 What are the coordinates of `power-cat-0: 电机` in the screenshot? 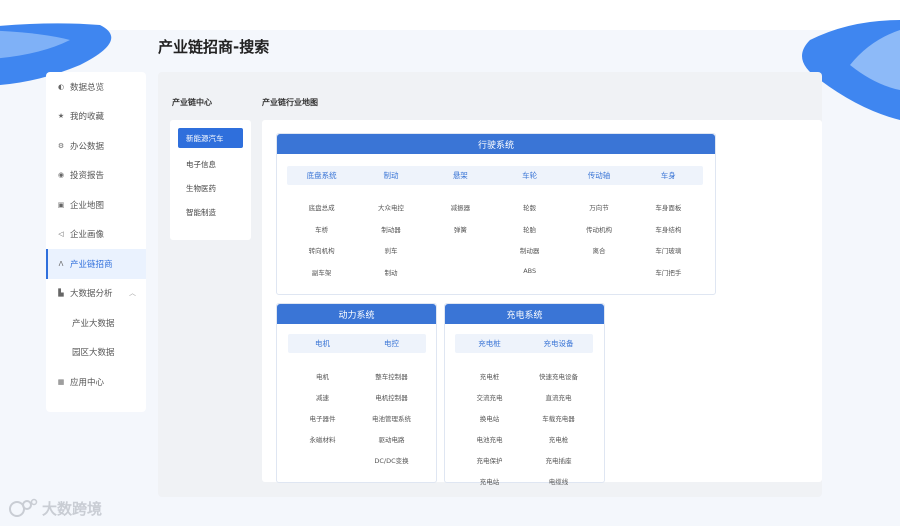 It's located at (322, 343).